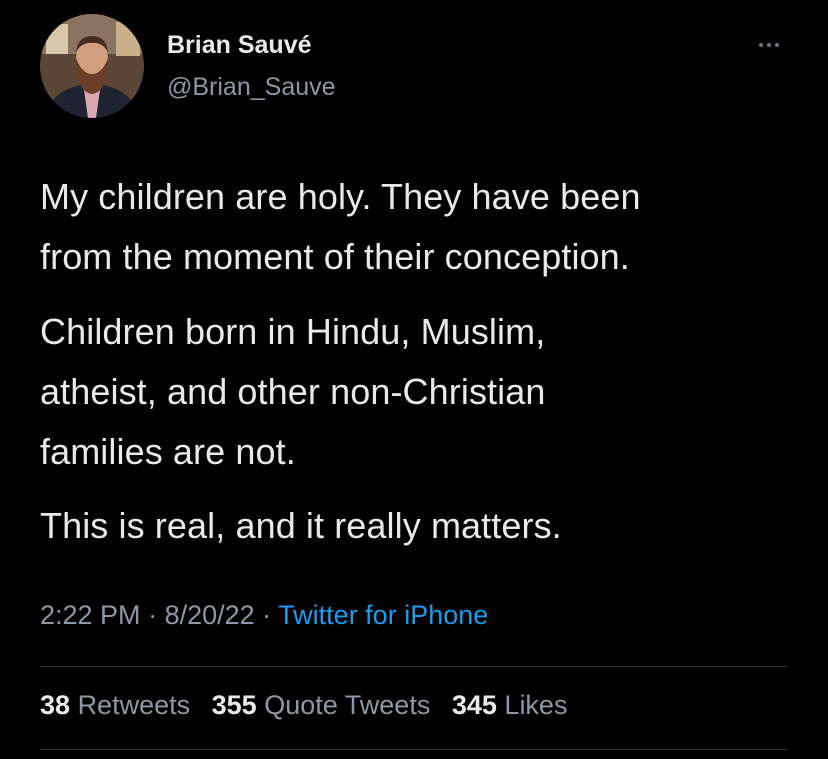 This screenshot has height=759, width=828. What do you see at coordinates (335, 256) in the screenshot?
I see `tweet-line: from the moment of their conception.` at bounding box center [335, 256].